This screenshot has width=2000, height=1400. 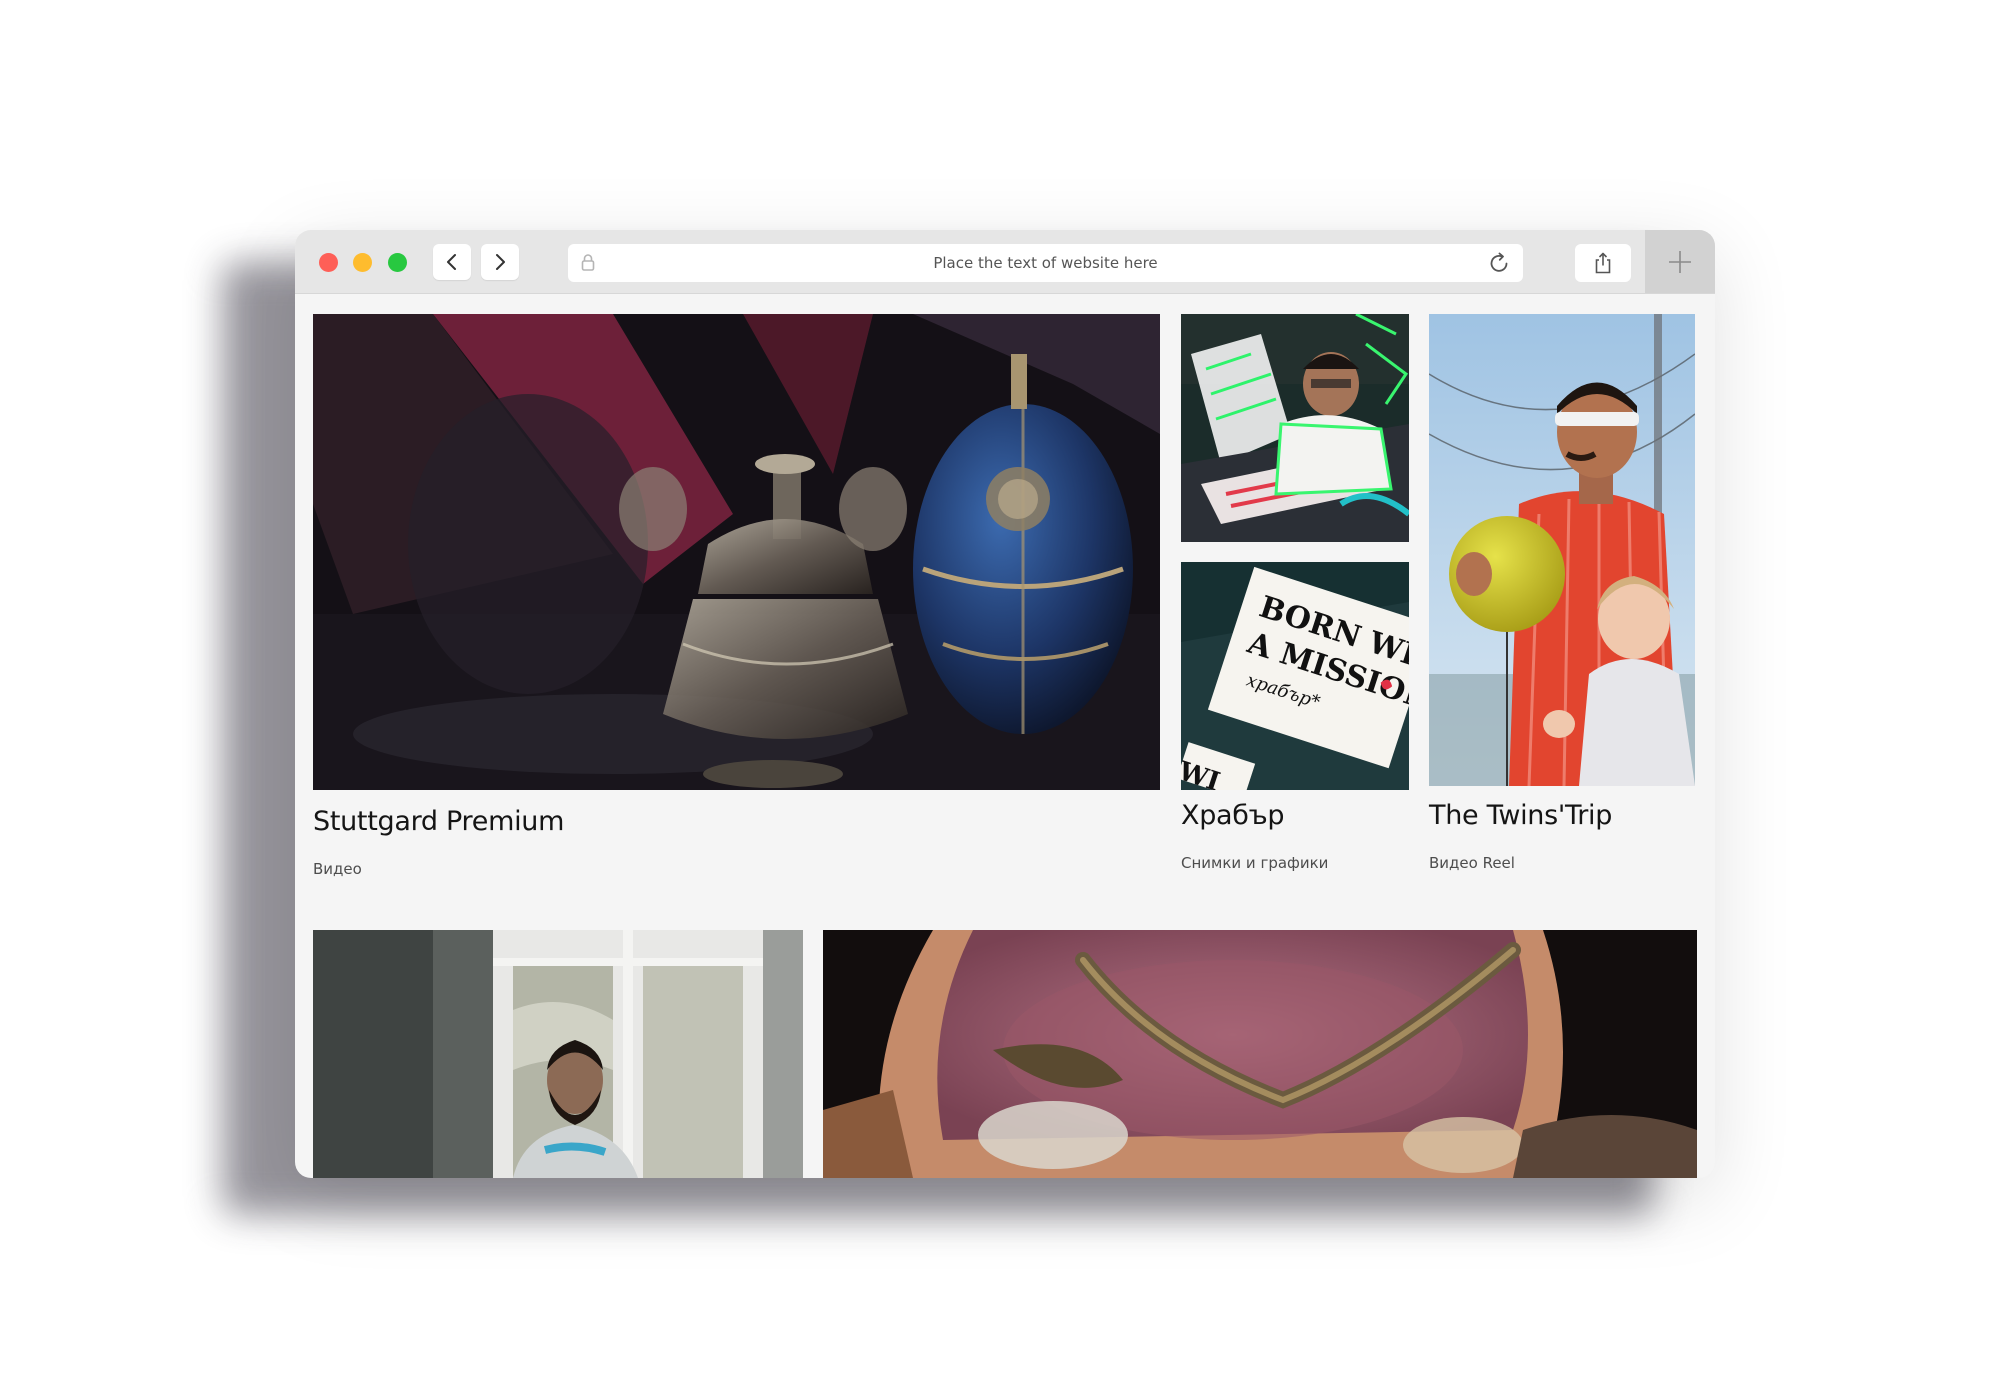 I want to click on reload-icon, so click(x=1499, y=262).